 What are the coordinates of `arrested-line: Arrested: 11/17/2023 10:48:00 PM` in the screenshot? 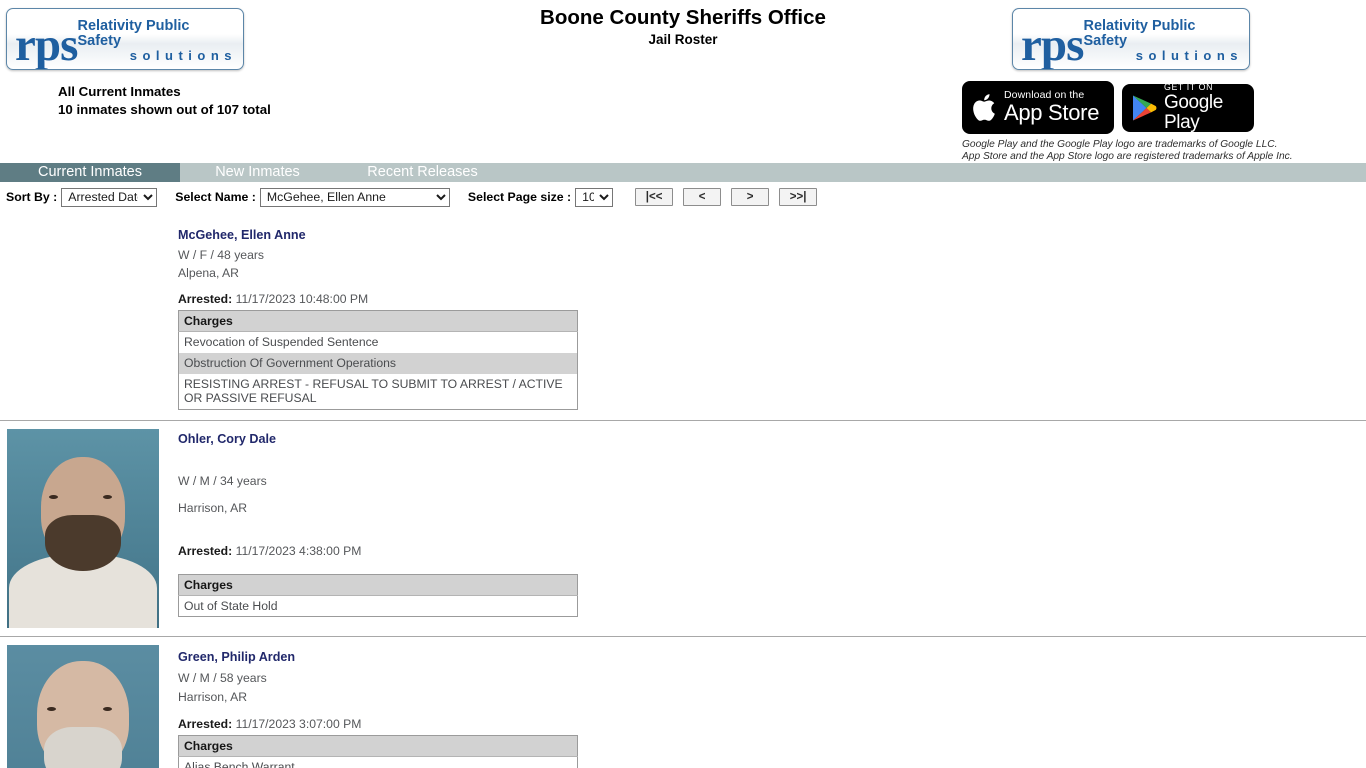 It's located at (772, 299).